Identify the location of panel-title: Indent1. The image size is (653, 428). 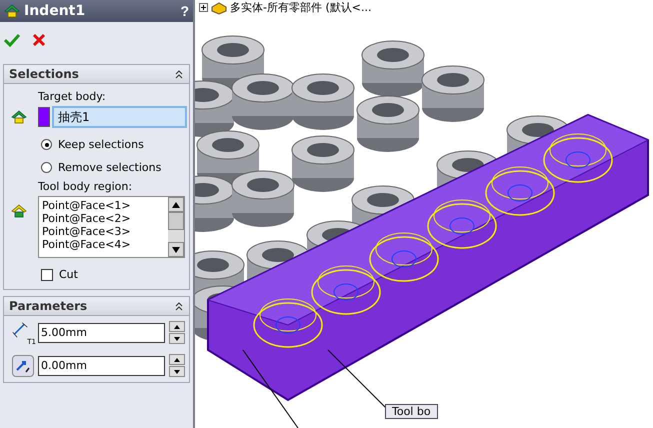
(55, 11).